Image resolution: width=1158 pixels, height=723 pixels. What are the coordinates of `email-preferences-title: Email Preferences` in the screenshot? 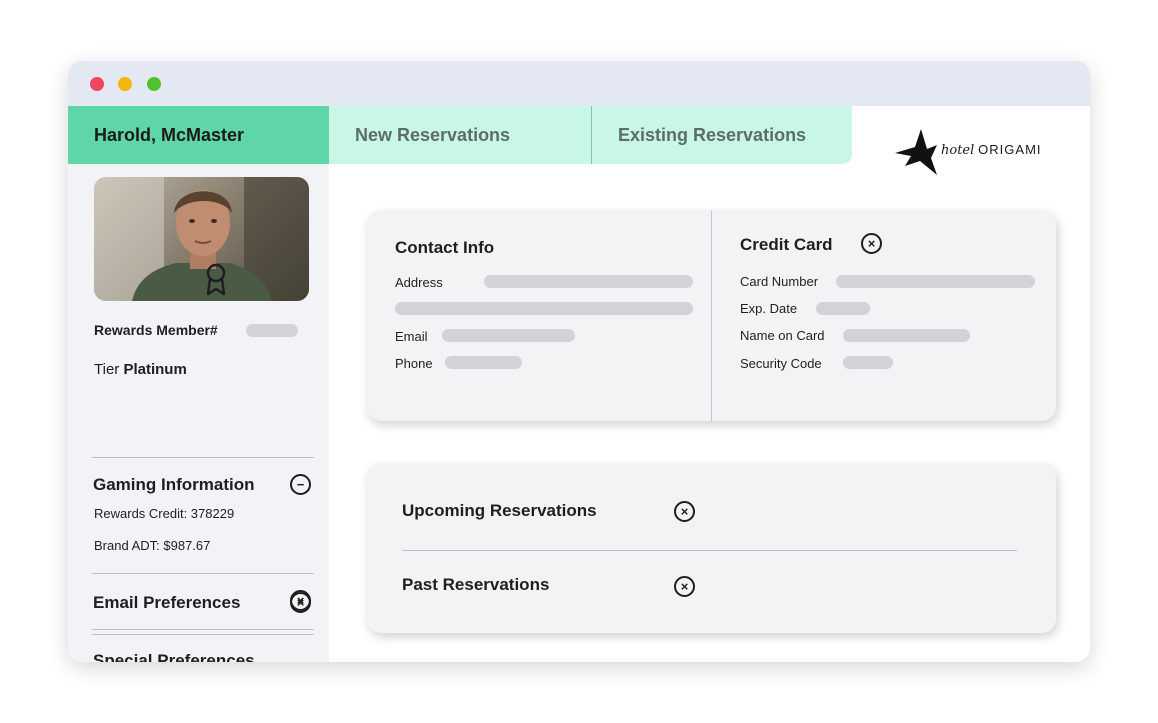 It's located at (167, 602).